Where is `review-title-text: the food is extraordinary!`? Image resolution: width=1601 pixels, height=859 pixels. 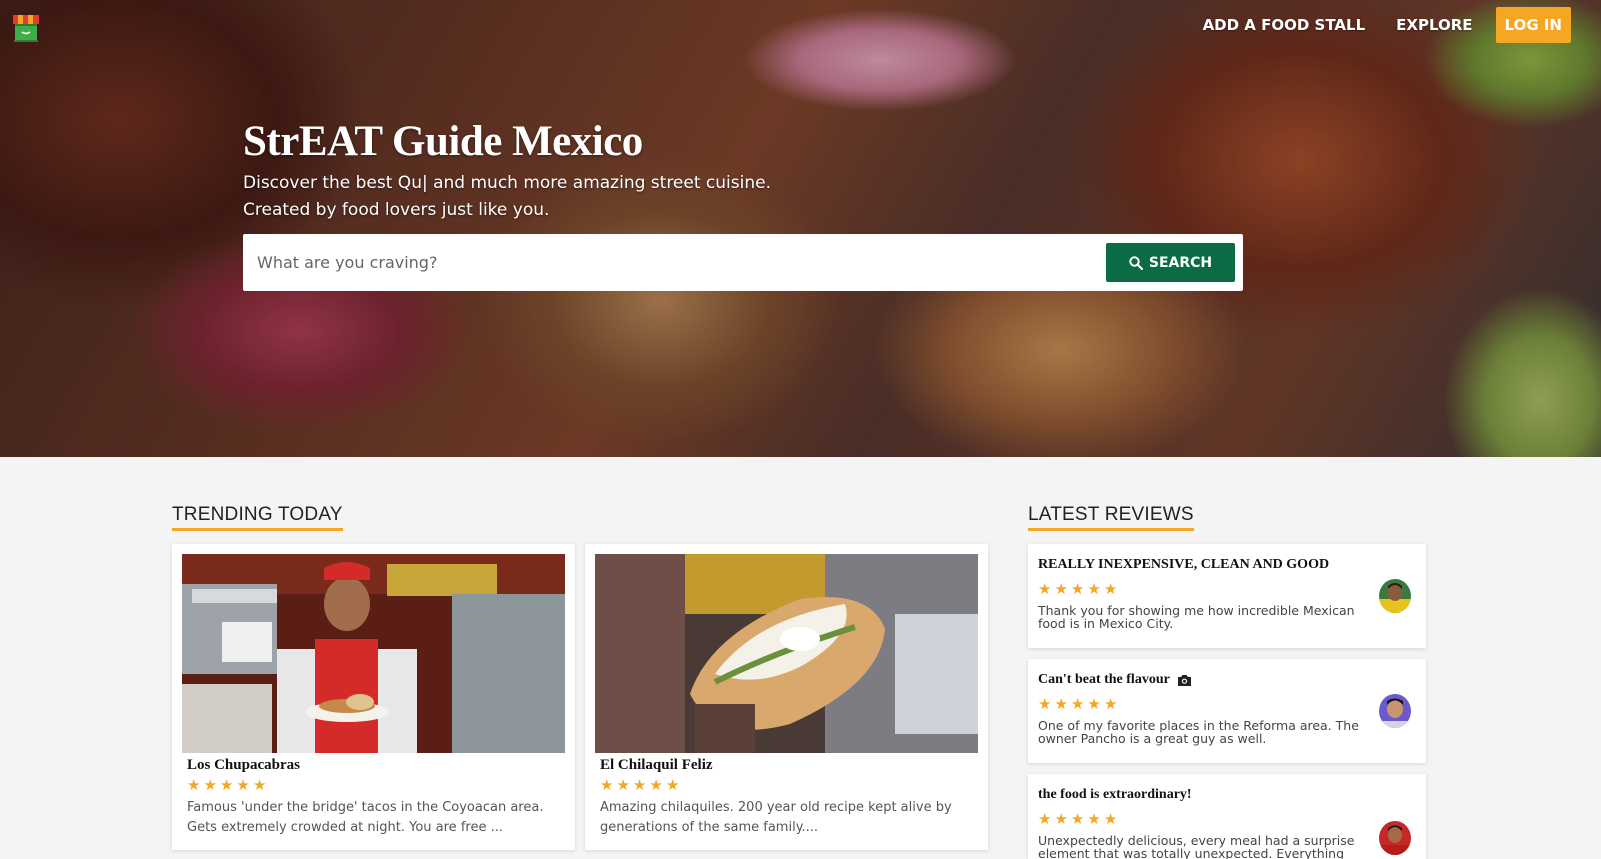
review-title-text: the food is extraordinary! is located at coordinates (1115, 794).